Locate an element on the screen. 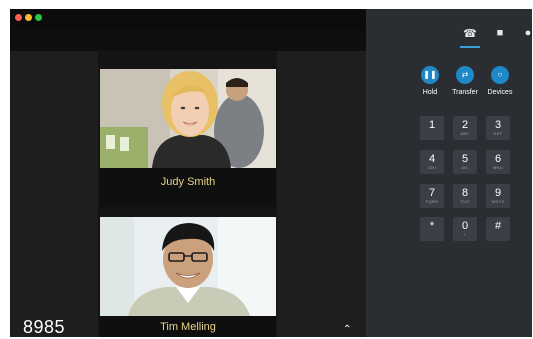 This screenshot has height=339, width=533. stage-right-panel is located at coordinates (321, 194).